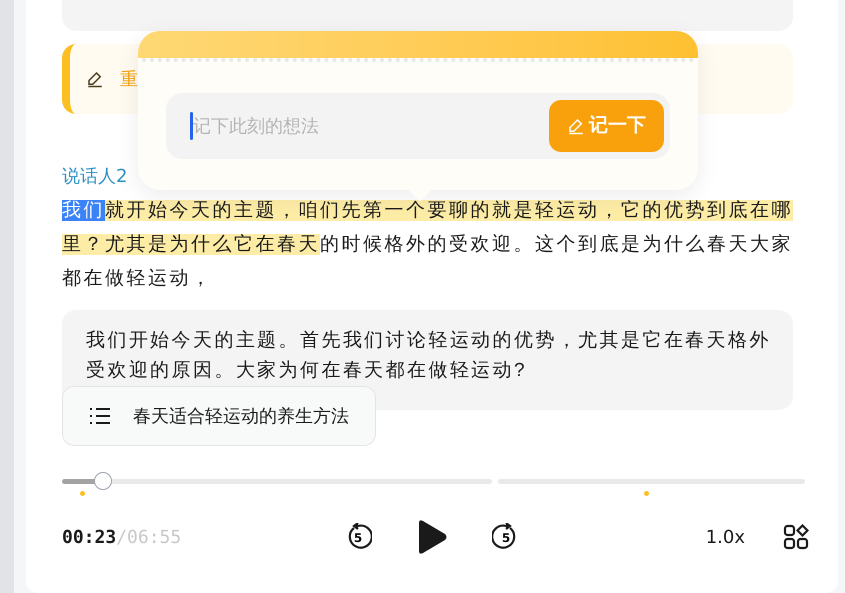 The image size is (845, 593). I want to click on forward-button: 5, so click(506, 537).